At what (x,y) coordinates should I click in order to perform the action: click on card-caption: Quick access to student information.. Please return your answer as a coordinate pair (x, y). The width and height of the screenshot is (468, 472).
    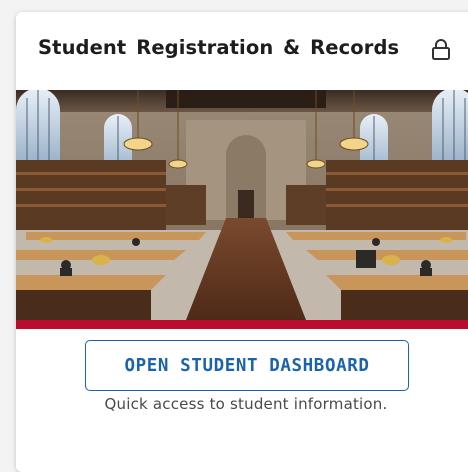
    Looking at the image, I should click on (246, 404).